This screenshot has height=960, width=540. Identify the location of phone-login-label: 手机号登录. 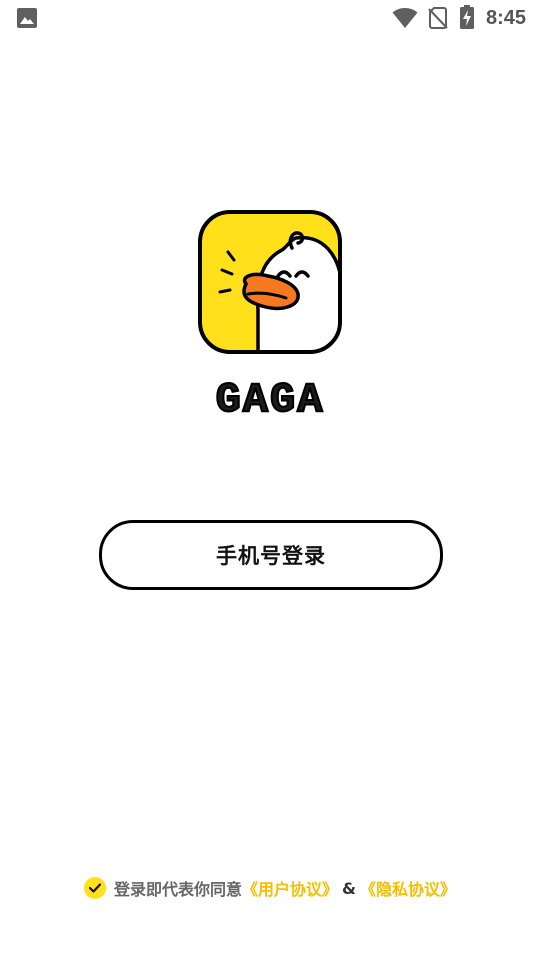
(271, 556).